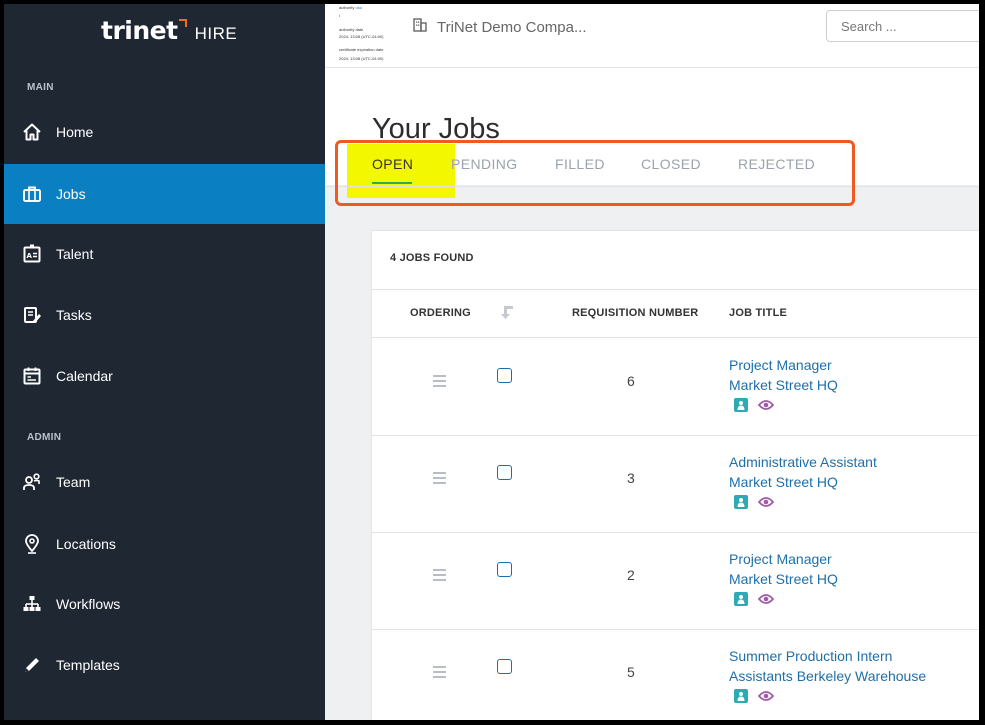 The height and width of the screenshot is (725, 985). Describe the element at coordinates (392, 183) in the screenshot. I see `active-tab-indicator` at that location.